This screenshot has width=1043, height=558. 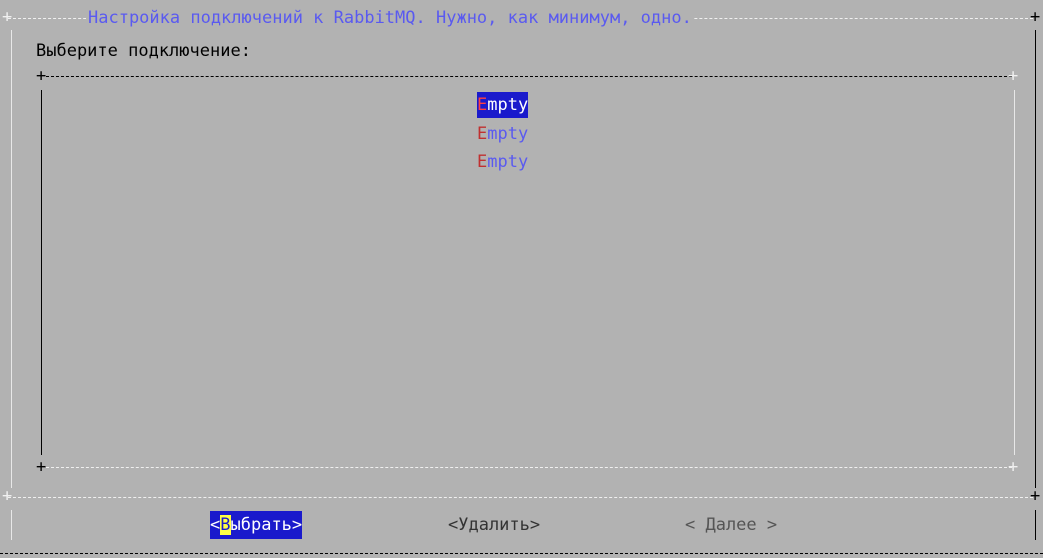 What do you see at coordinates (529, 467) in the screenshot?
I see `list-box-bottom-border` at bounding box center [529, 467].